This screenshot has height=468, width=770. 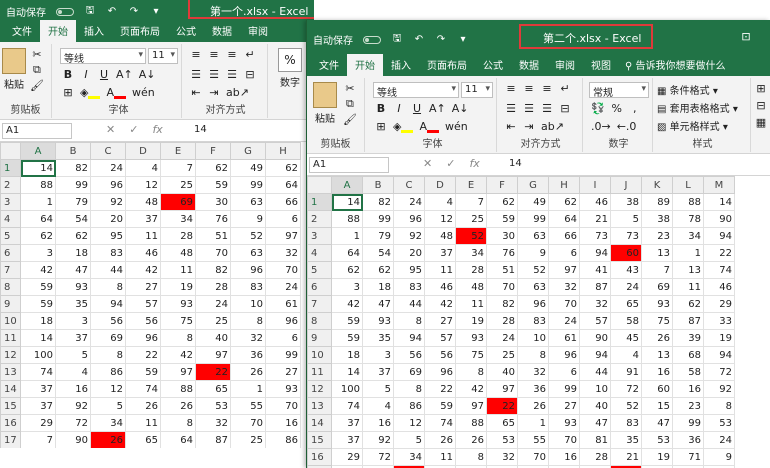 I want to click on grid-cell: 33, so click(x=719, y=321).